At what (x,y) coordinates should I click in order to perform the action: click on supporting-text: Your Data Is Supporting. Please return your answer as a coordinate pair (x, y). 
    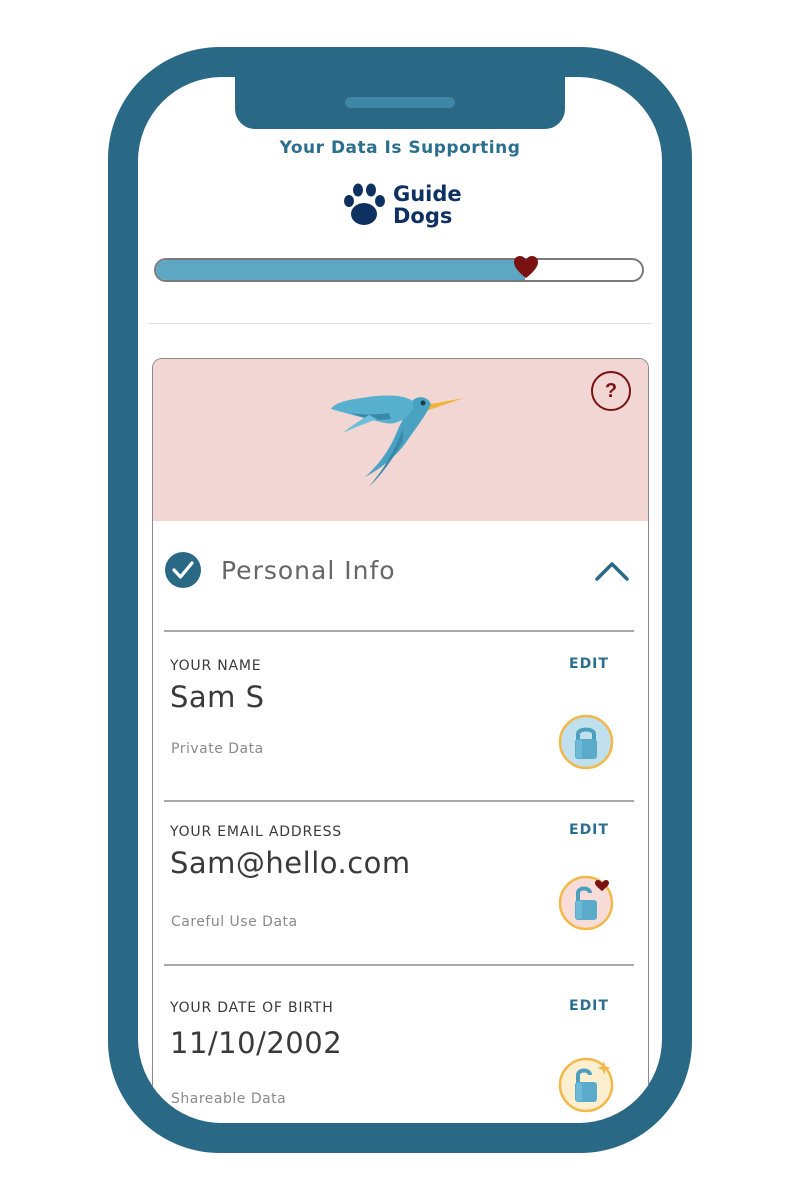
    Looking at the image, I should click on (400, 148).